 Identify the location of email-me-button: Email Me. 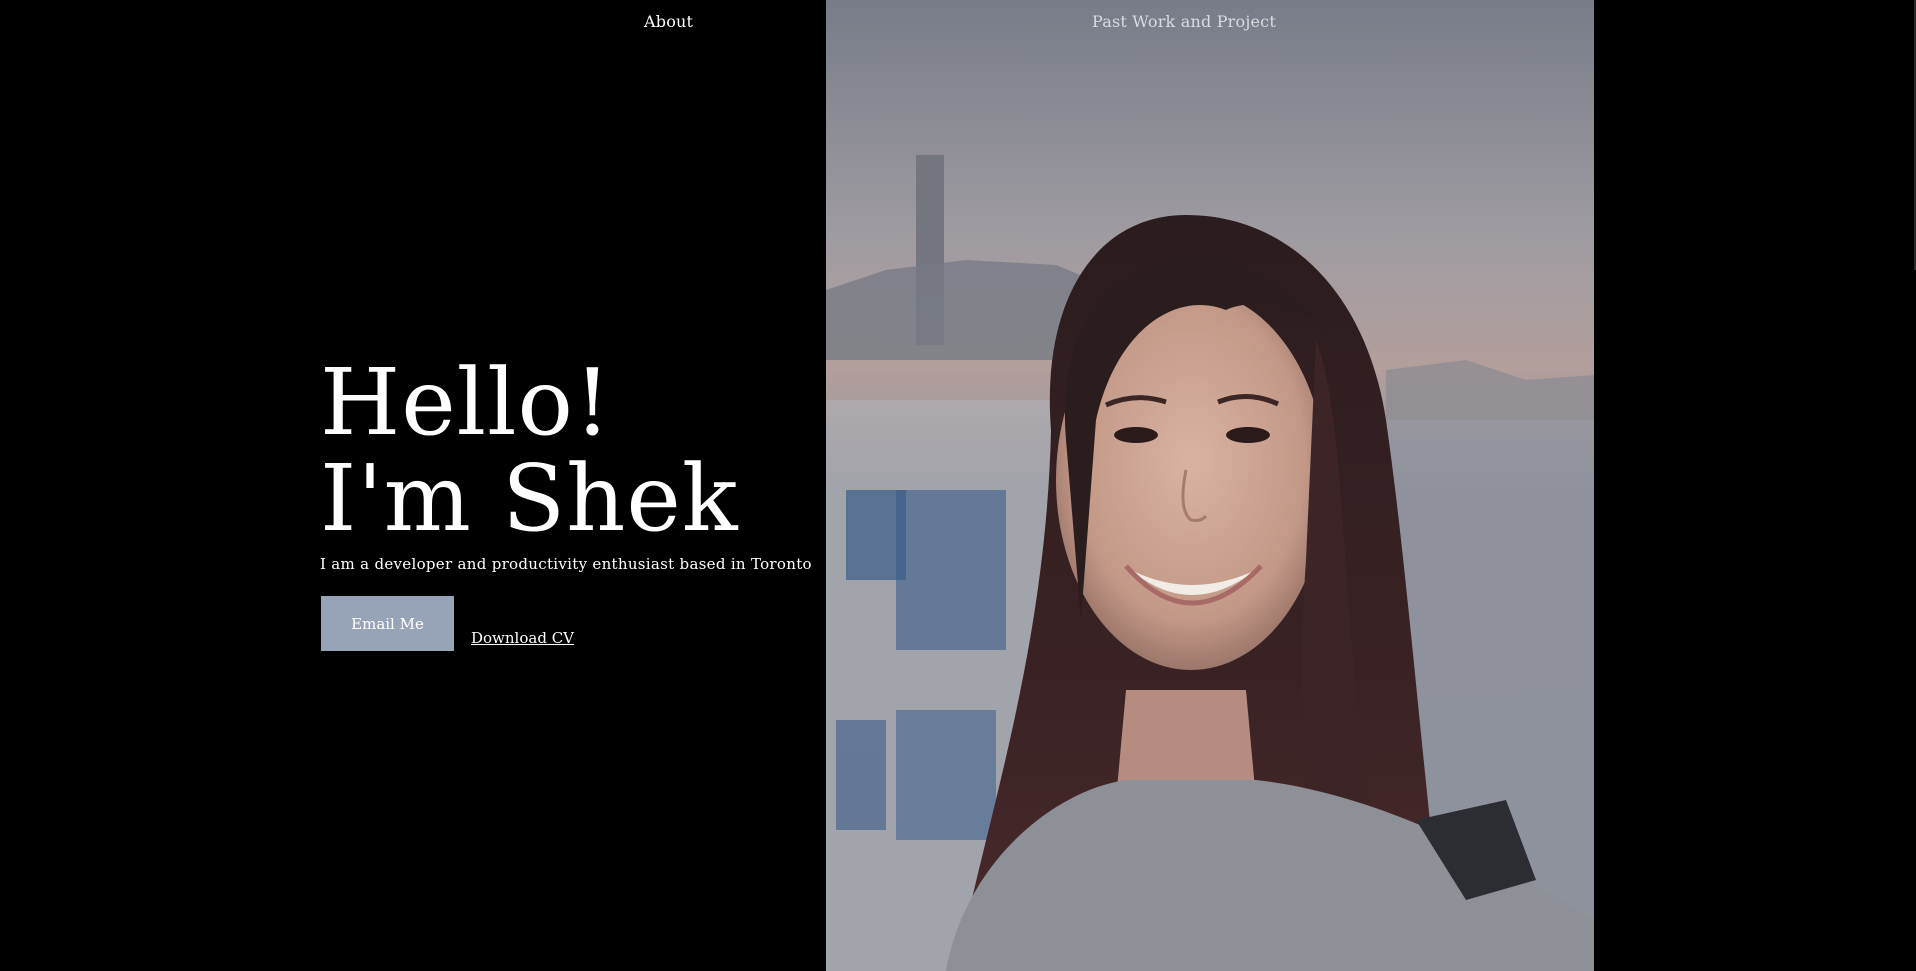
(387, 623).